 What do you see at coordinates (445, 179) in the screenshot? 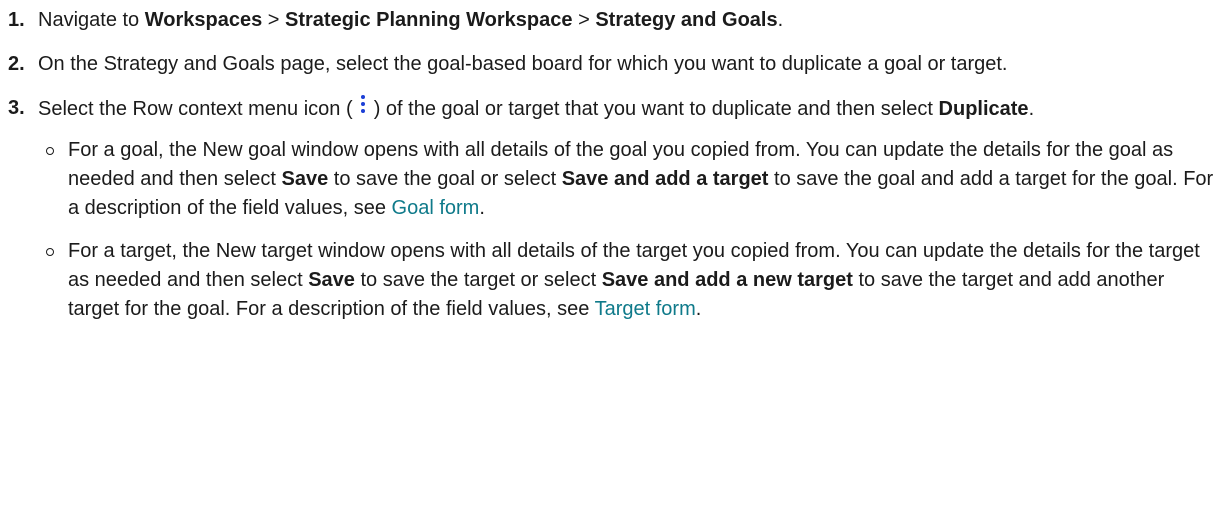
I see `substep-text: to save the goal or select` at bounding box center [445, 179].